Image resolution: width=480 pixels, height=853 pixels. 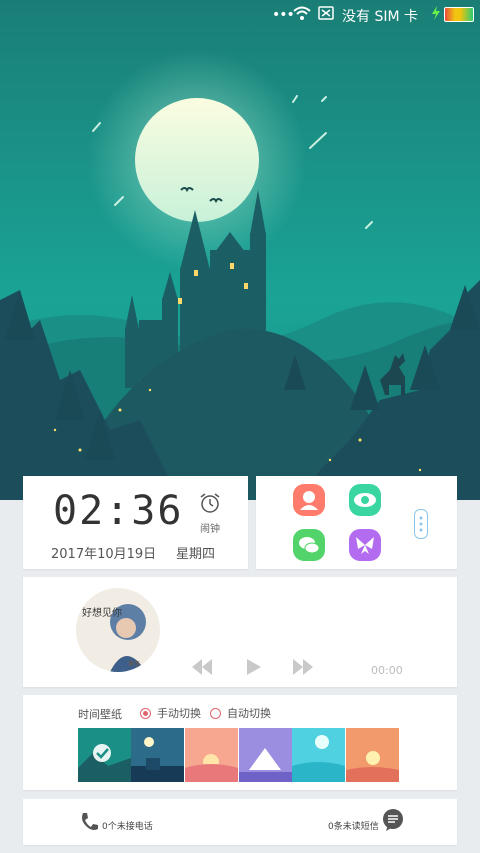 I want to click on battery-icon, so click(x=459, y=14).